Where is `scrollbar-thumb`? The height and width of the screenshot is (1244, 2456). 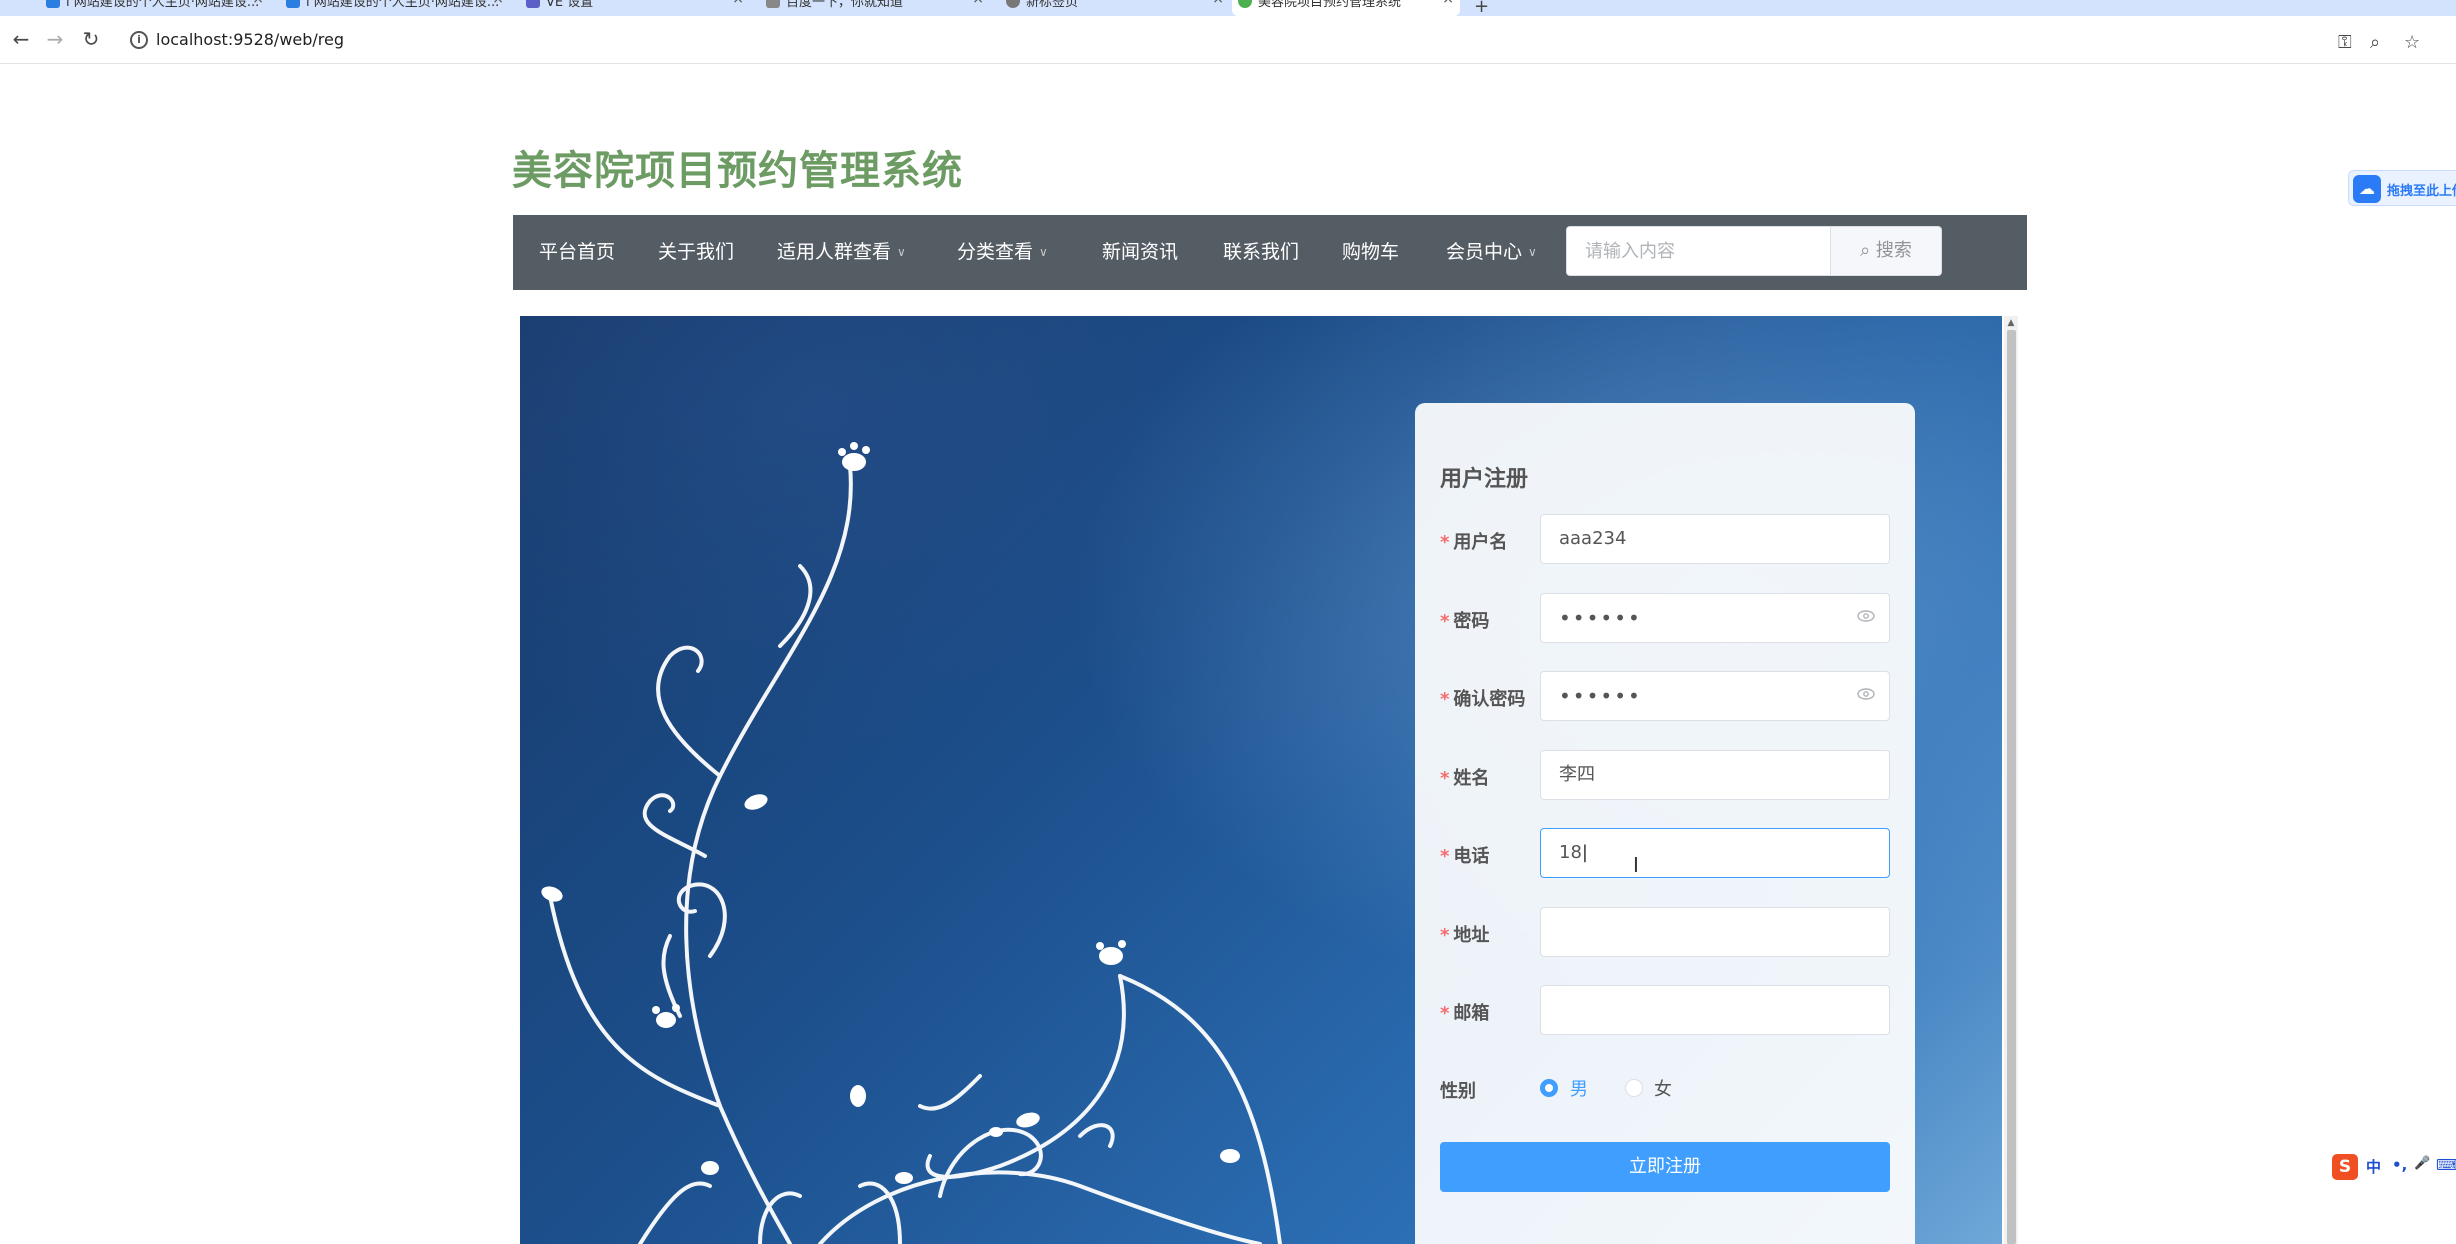 scrollbar-thumb is located at coordinates (2011, 787).